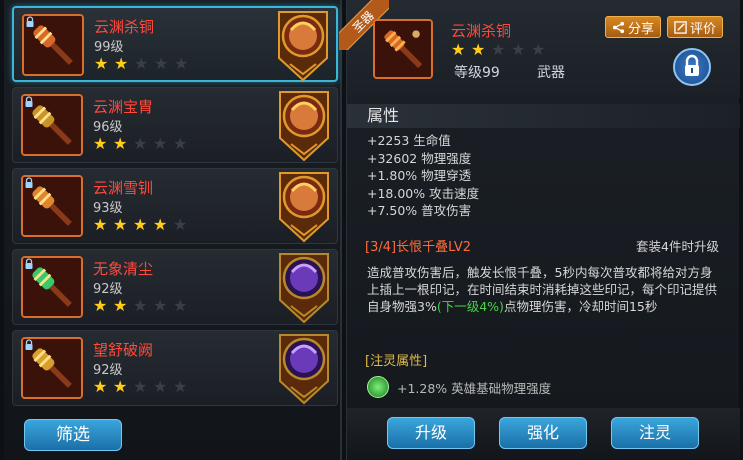  What do you see at coordinates (551, 73) in the screenshot?
I see `weapon-type: 武器` at bounding box center [551, 73].